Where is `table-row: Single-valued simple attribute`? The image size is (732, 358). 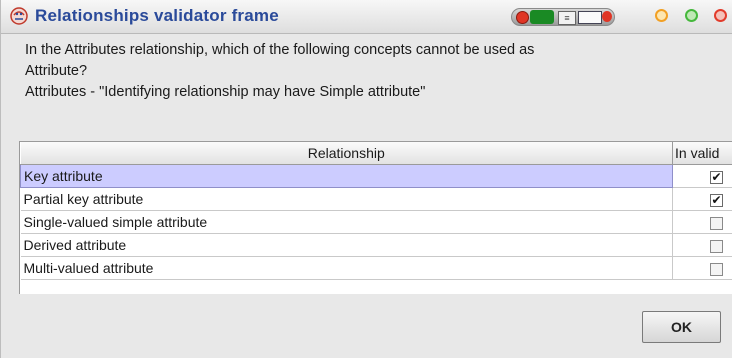 table-row: Single-valued simple attribute is located at coordinates (376, 222).